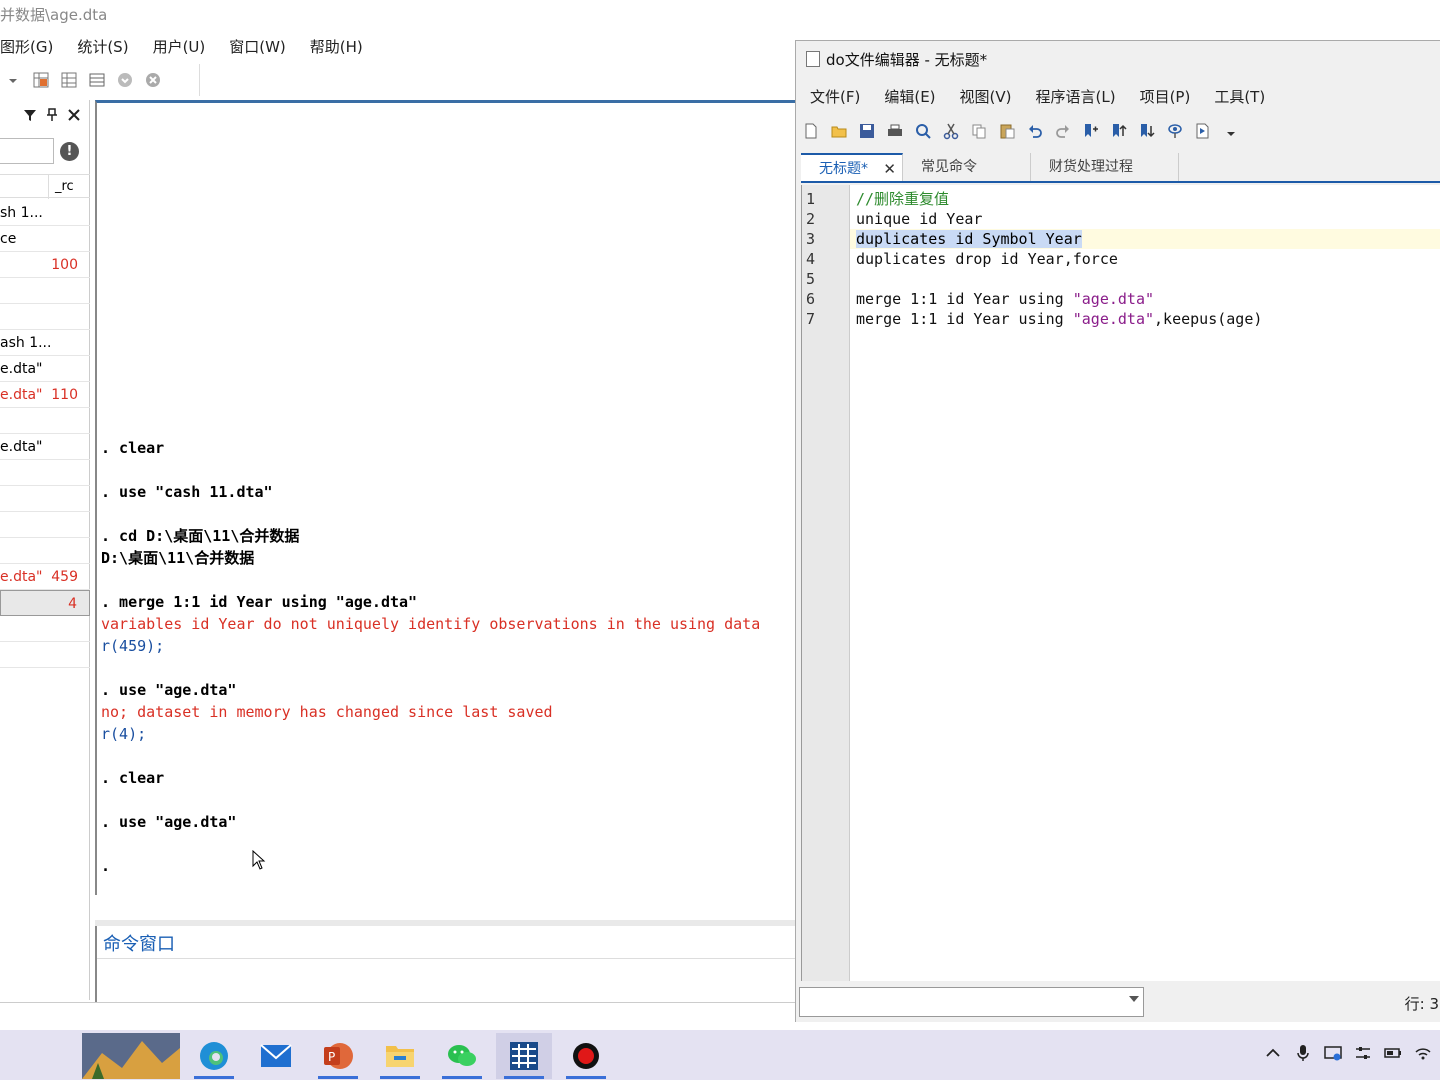 The height and width of the screenshot is (1080, 1440). What do you see at coordinates (45, 239) in the screenshot?
I see `history-row: ce` at bounding box center [45, 239].